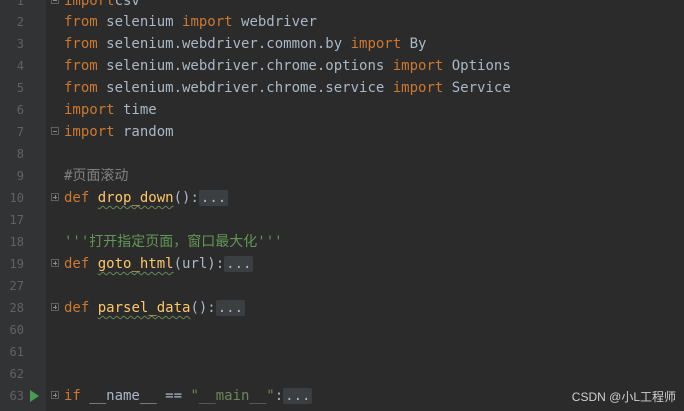  Describe the element at coordinates (144, 308) in the screenshot. I see `code-token: parsel_data` at that location.